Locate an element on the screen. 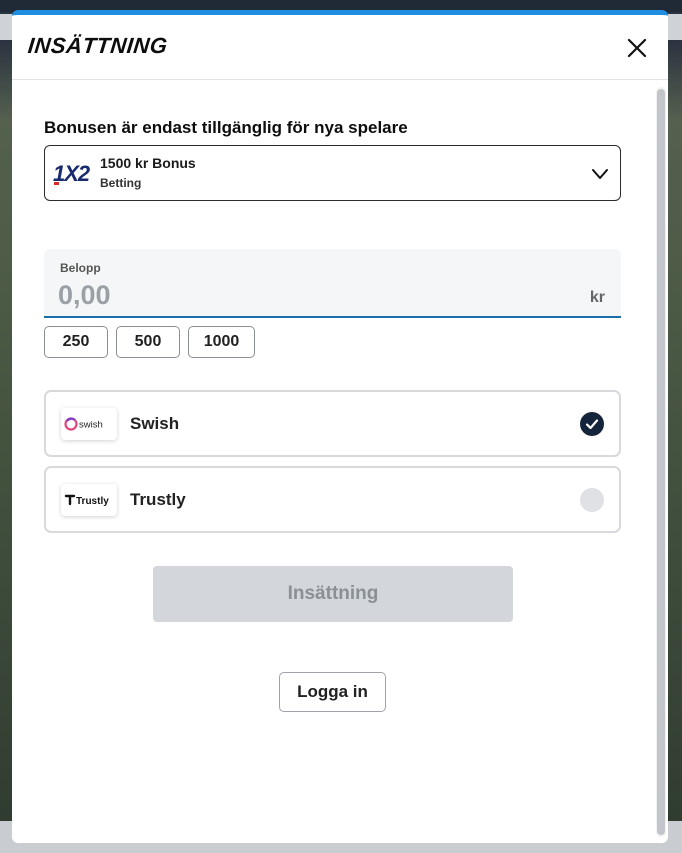 This screenshot has height=853, width=682. amount-label: Belopp is located at coordinates (80, 268).